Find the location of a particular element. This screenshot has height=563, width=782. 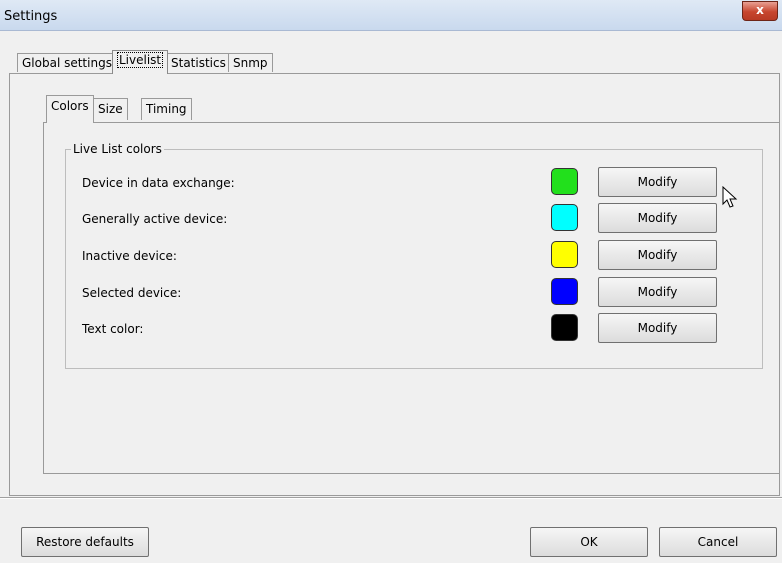

tab-global-settings: Global settings is located at coordinates (67, 62).